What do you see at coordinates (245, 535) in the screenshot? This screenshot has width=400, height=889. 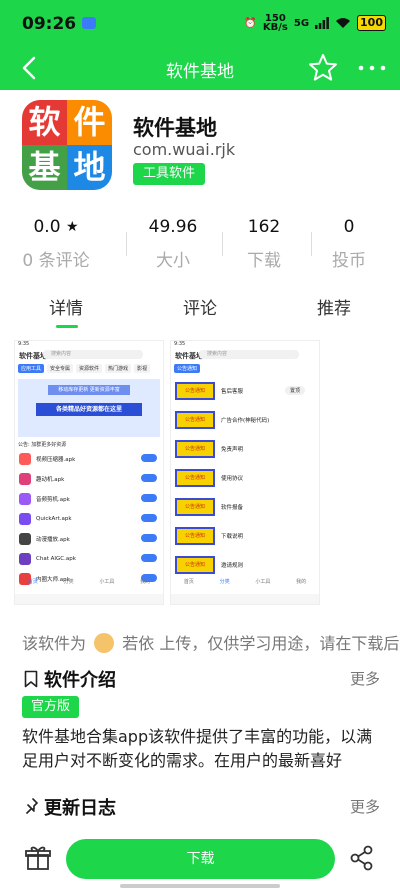 I see `shot-notice-row: 公告通知 下载说明` at bounding box center [245, 535].